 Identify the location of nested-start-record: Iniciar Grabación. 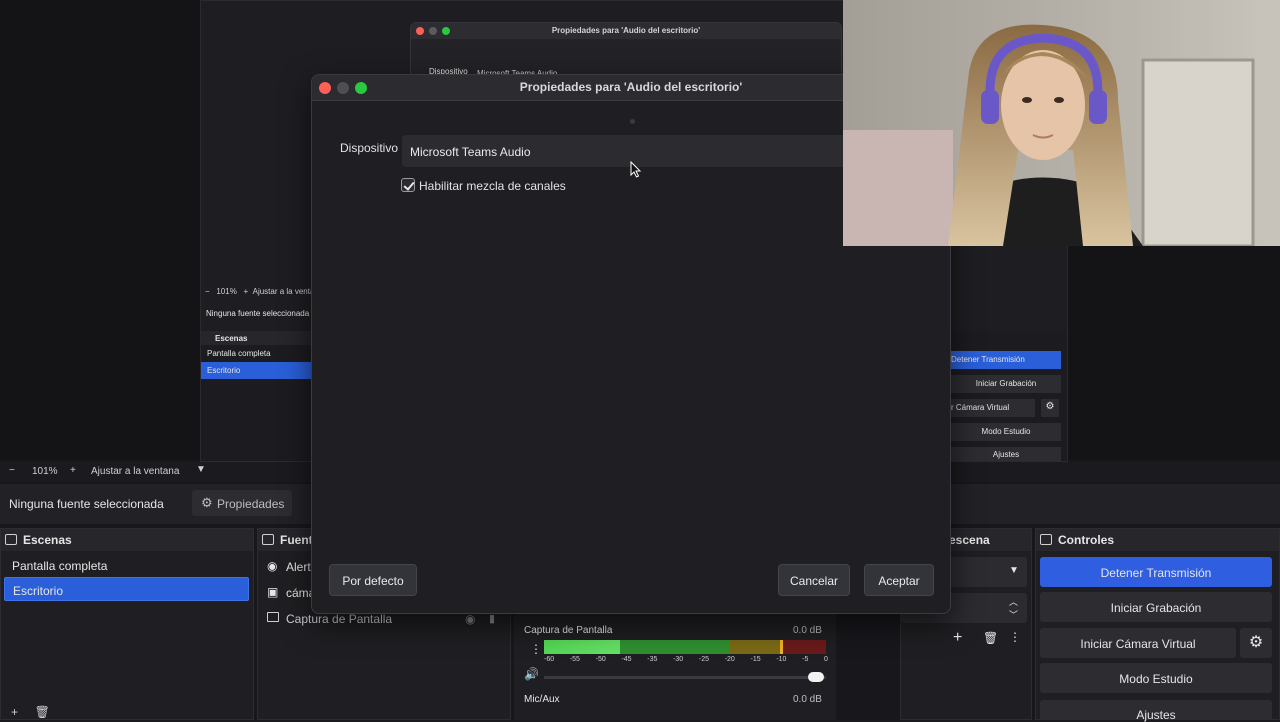
(1006, 384).